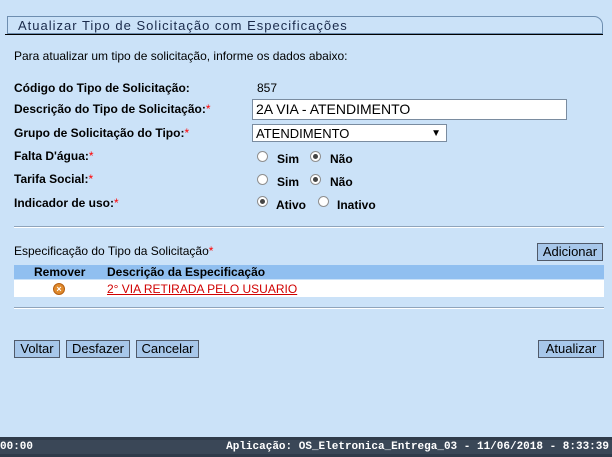  I want to click on col-descricao: Descrição da Especificação, so click(186, 272).